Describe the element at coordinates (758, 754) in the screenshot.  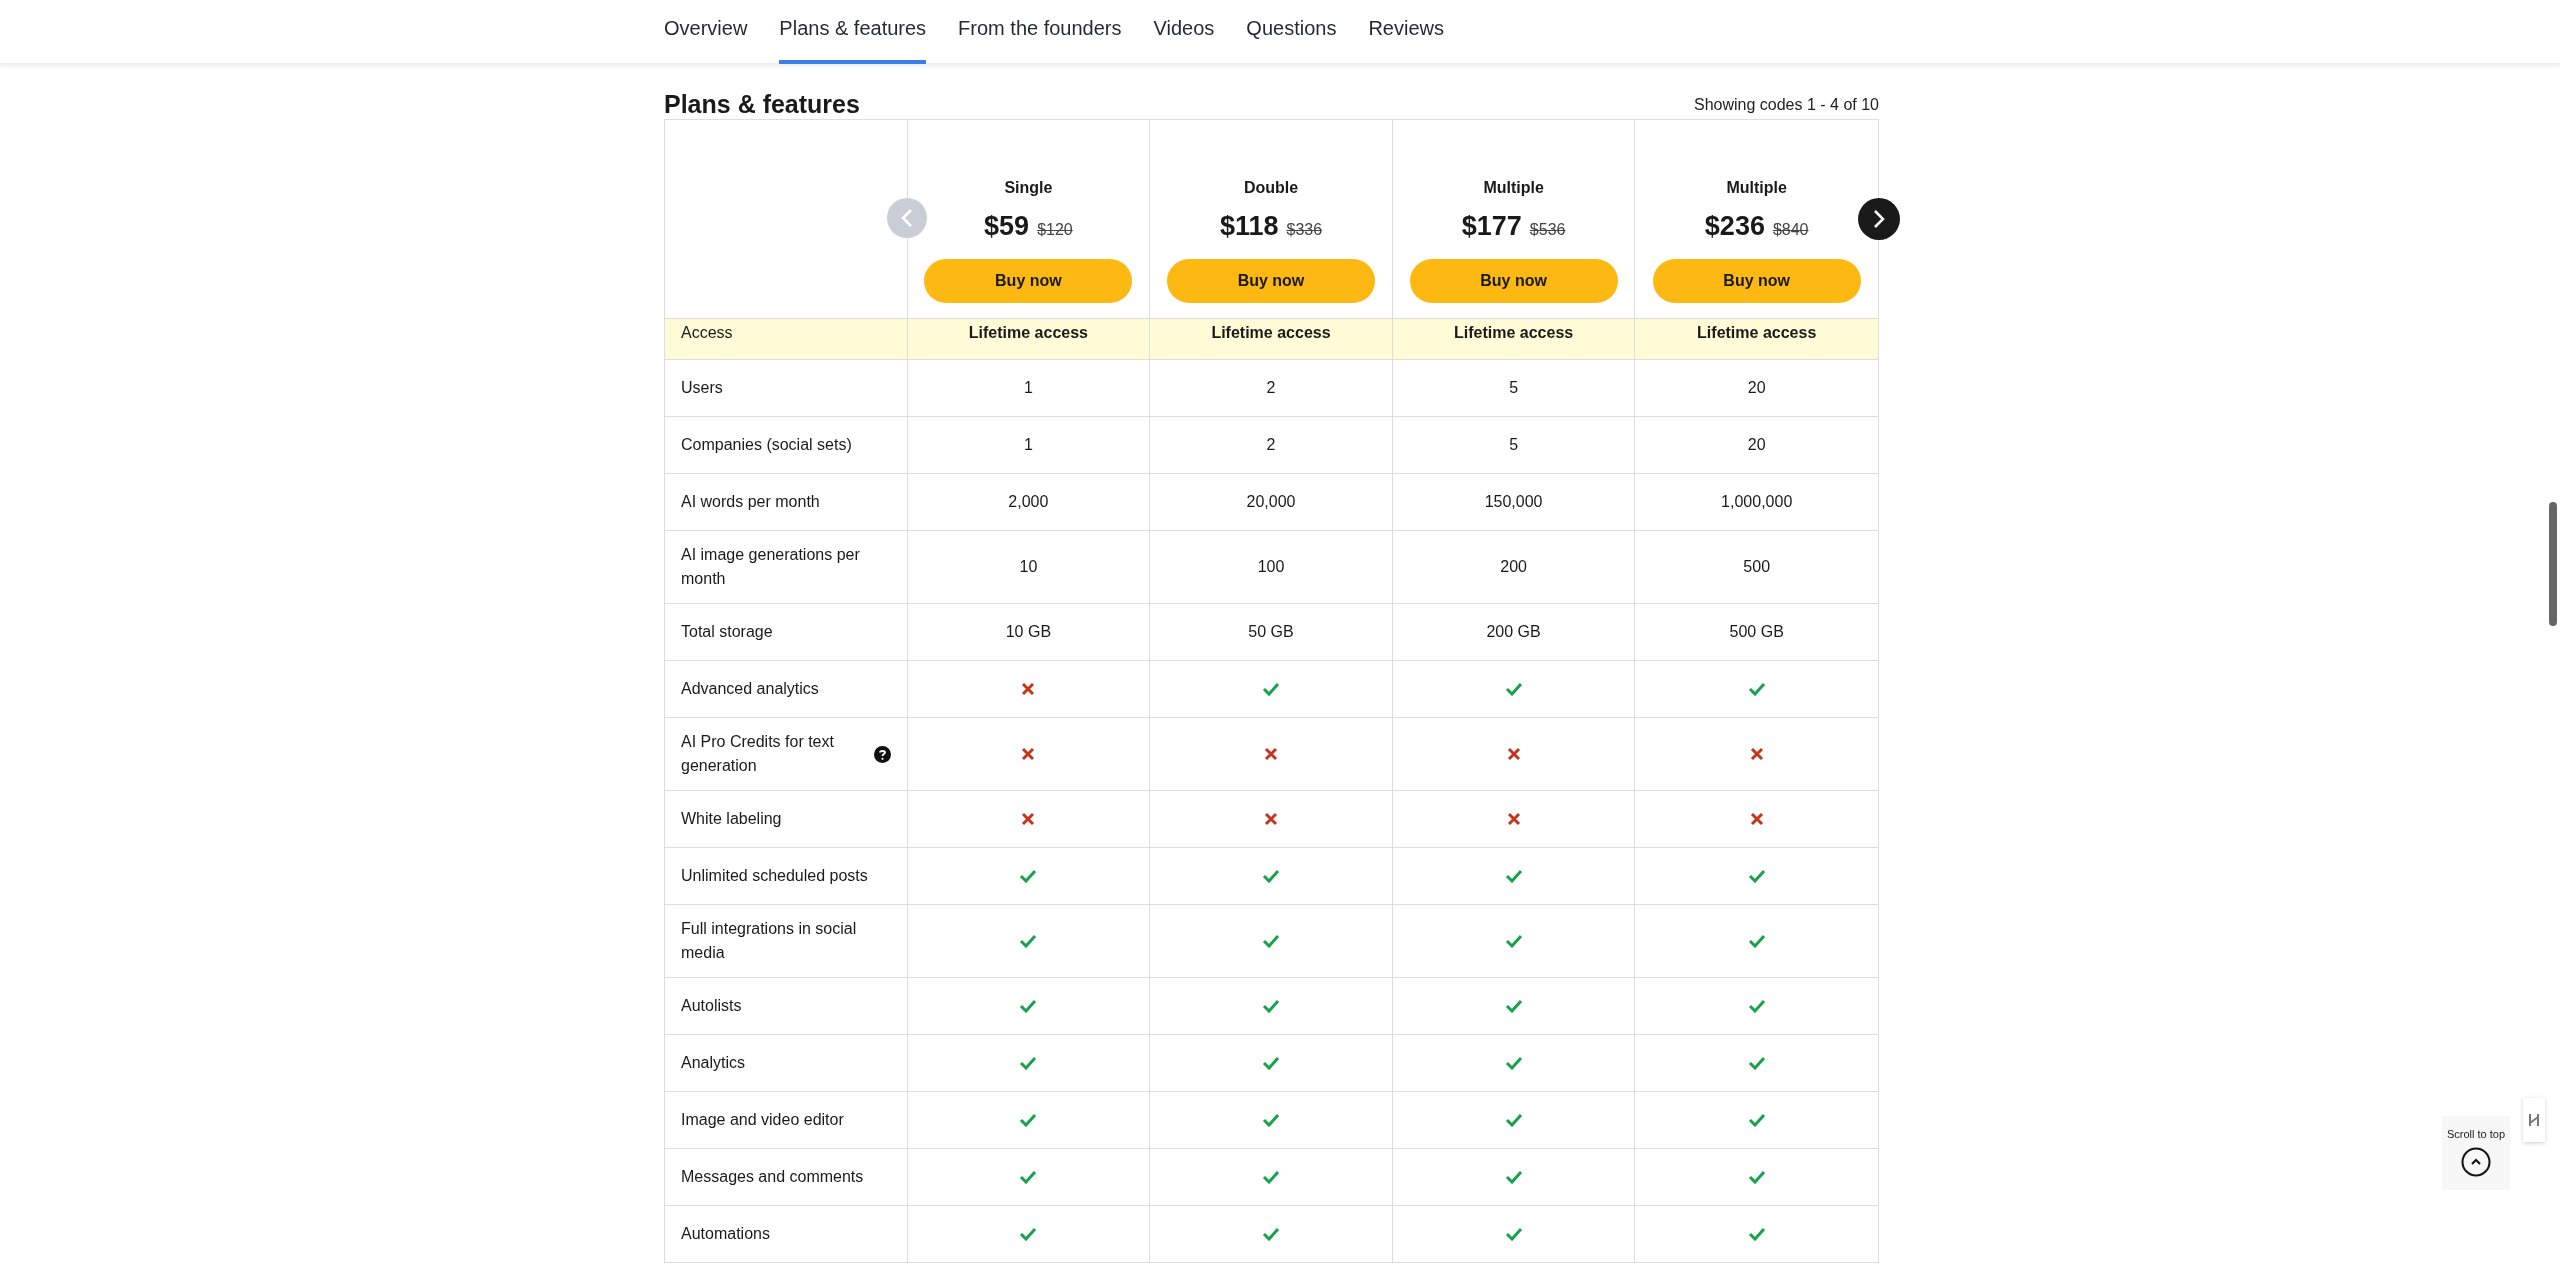
I see `feature-label: AI Pro Credits for text generation` at that location.